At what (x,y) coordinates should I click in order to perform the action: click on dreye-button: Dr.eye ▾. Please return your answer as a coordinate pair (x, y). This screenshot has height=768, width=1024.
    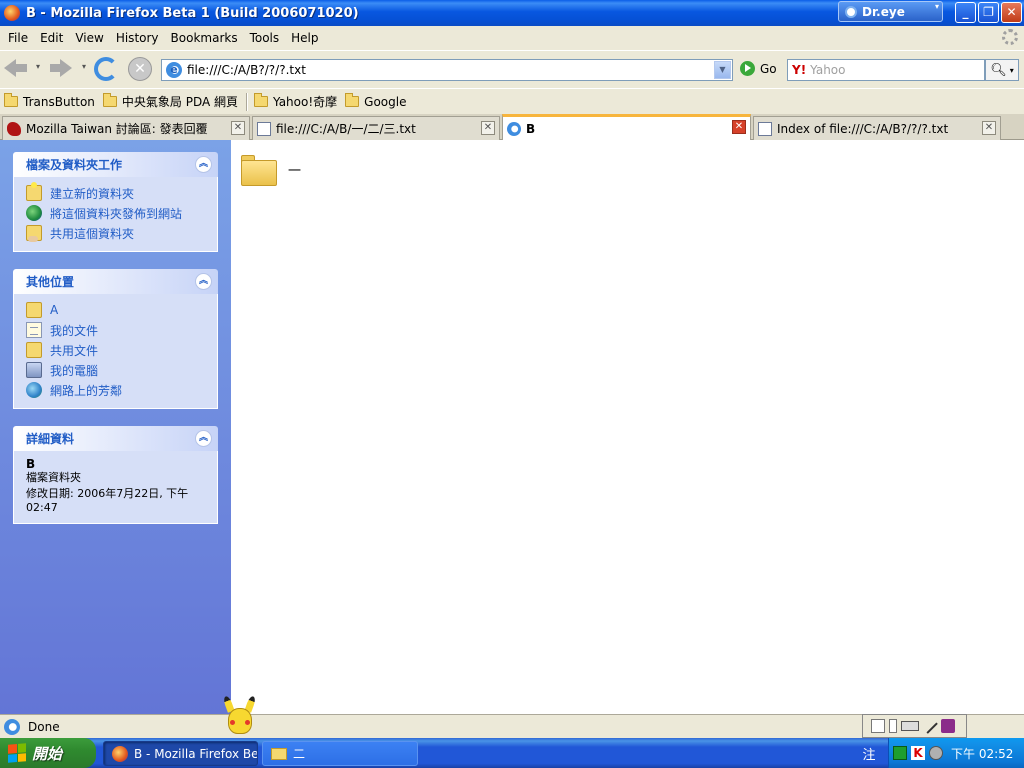
    Looking at the image, I should click on (890, 11).